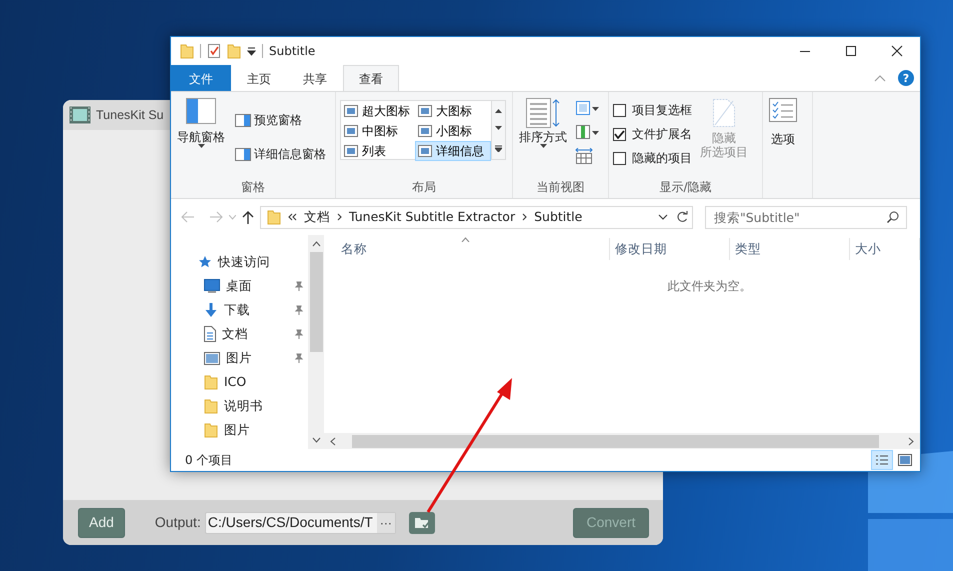 The height and width of the screenshot is (571, 953). Describe the element at coordinates (911, 441) in the screenshot. I see `scroll-right-icon` at that location.